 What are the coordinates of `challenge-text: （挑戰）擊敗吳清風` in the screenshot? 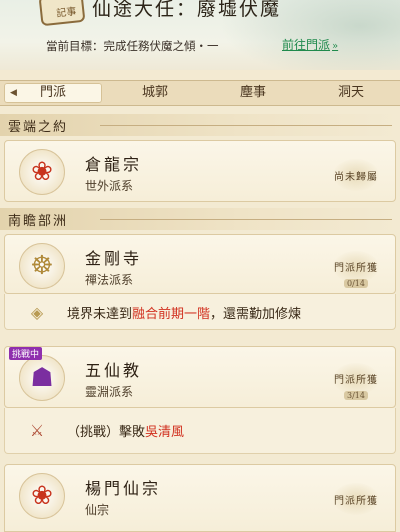 It's located at (125, 430).